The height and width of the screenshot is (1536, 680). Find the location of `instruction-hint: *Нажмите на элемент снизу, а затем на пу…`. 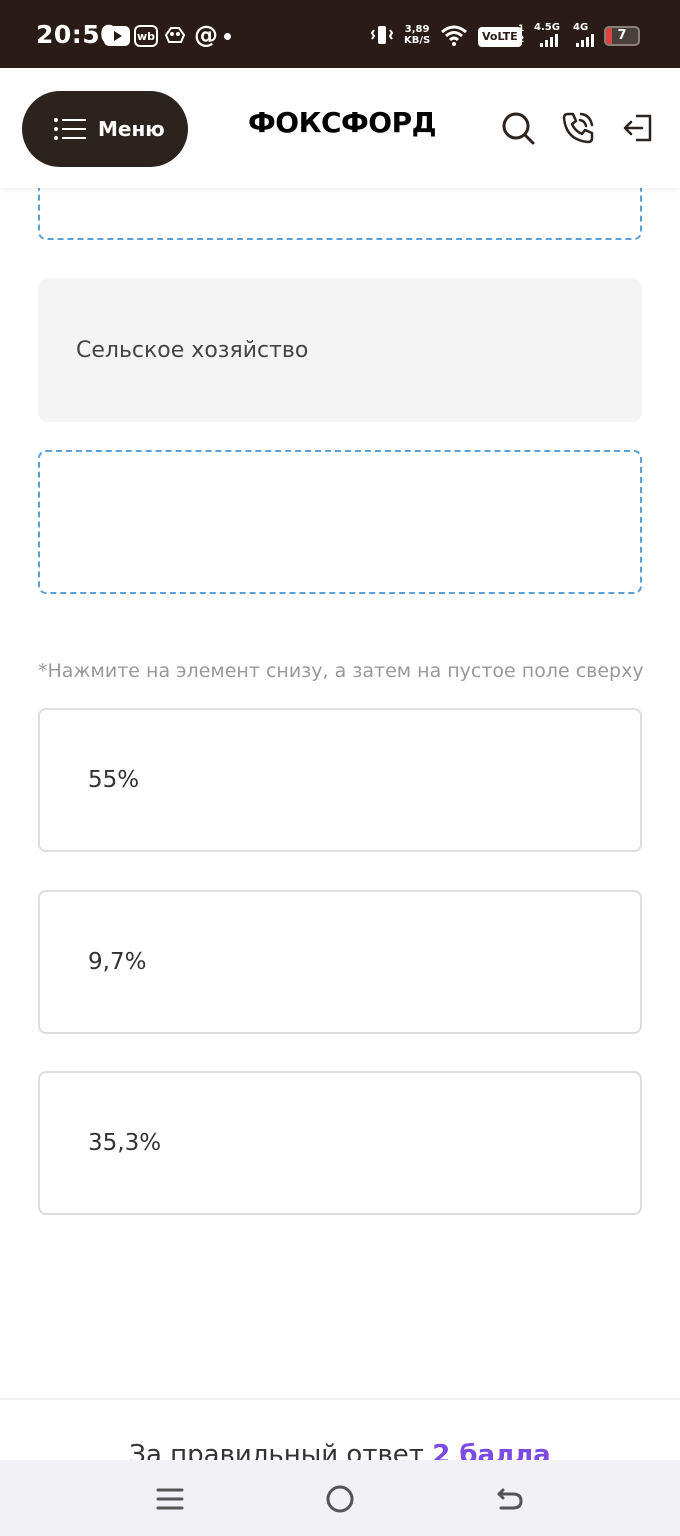

instruction-hint: *Нажмите на элемент снизу, а затем на пу… is located at coordinates (341, 671).